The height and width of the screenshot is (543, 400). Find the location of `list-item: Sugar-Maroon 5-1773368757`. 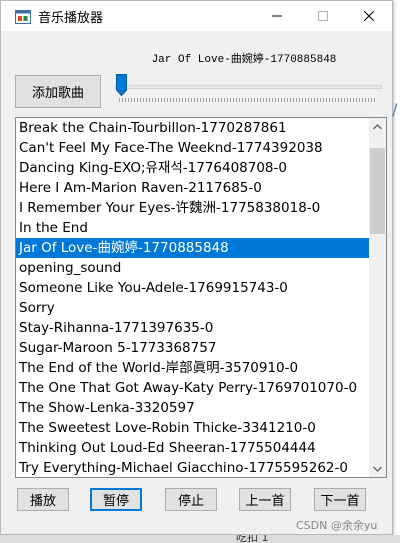

list-item: Sugar-Maroon 5-1773368757 is located at coordinates (192, 348).